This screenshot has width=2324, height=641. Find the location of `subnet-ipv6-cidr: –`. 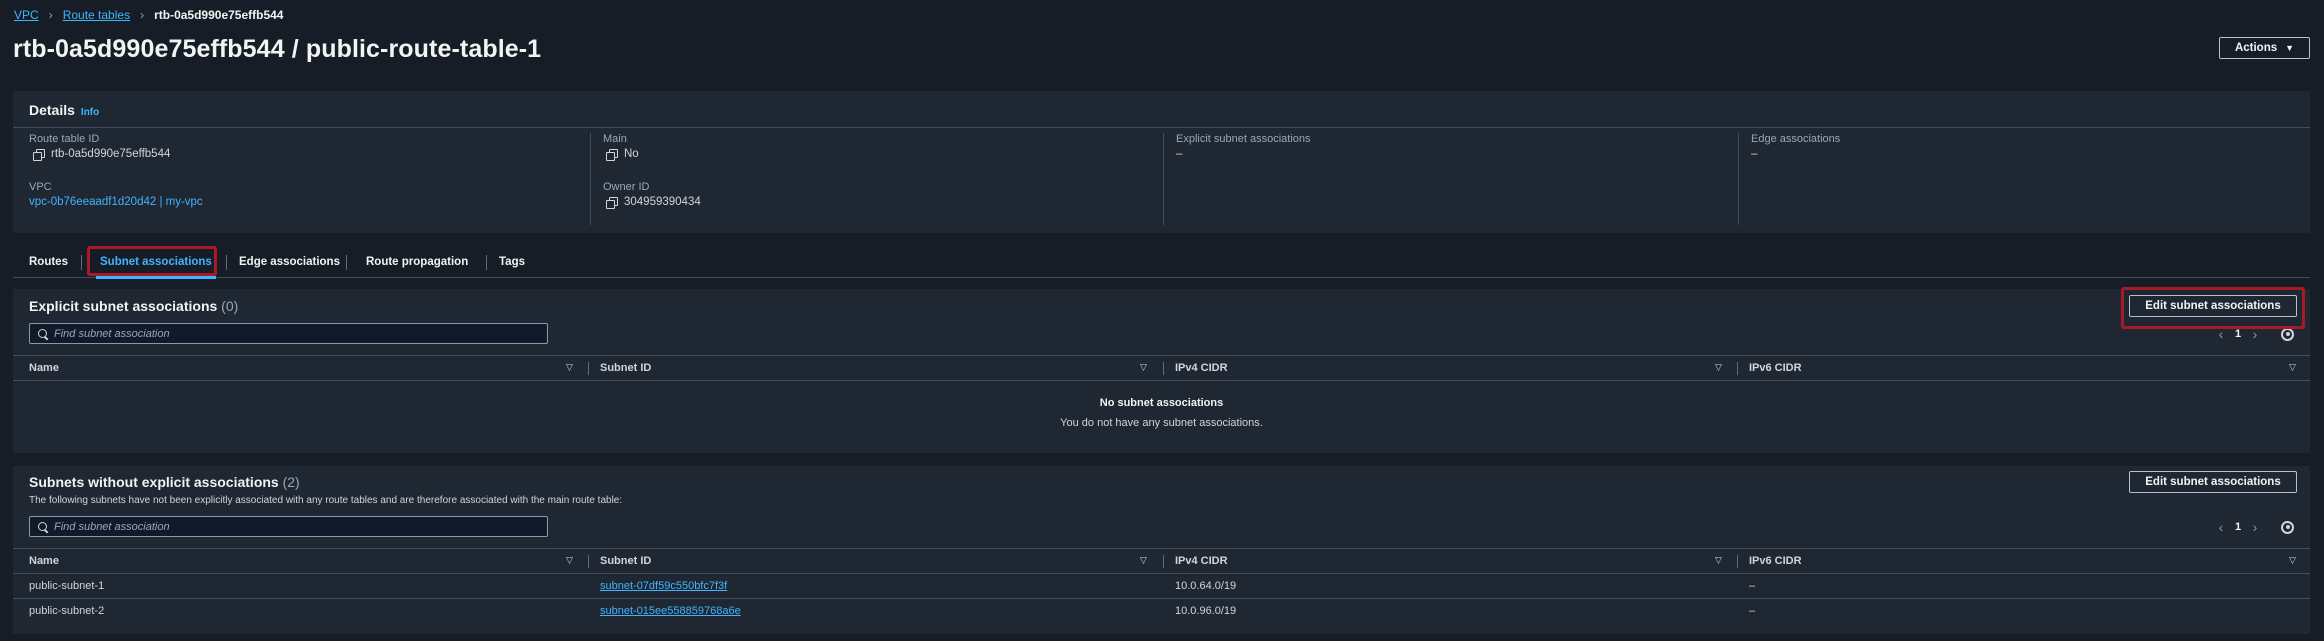

subnet-ipv6-cidr: – is located at coordinates (1752, 611).